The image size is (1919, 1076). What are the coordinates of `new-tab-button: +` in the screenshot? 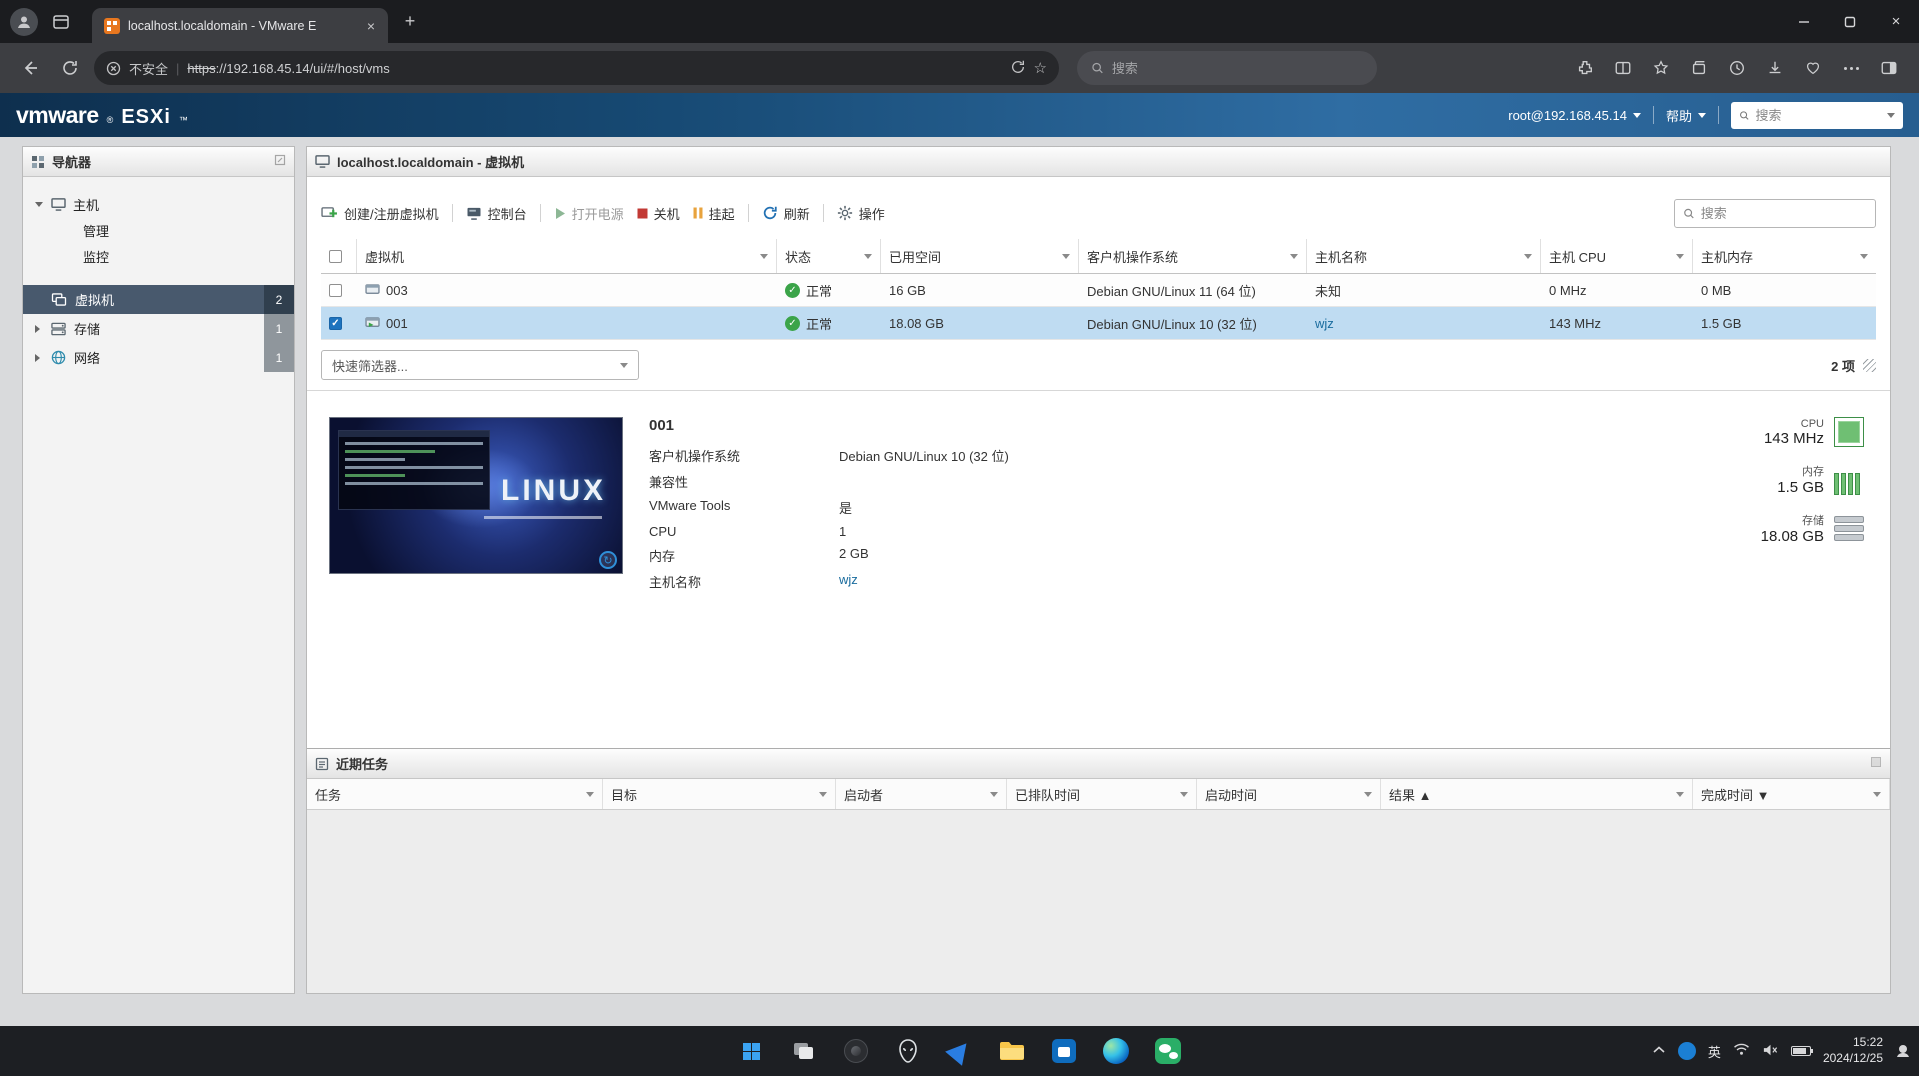 It's located at (410, 22).